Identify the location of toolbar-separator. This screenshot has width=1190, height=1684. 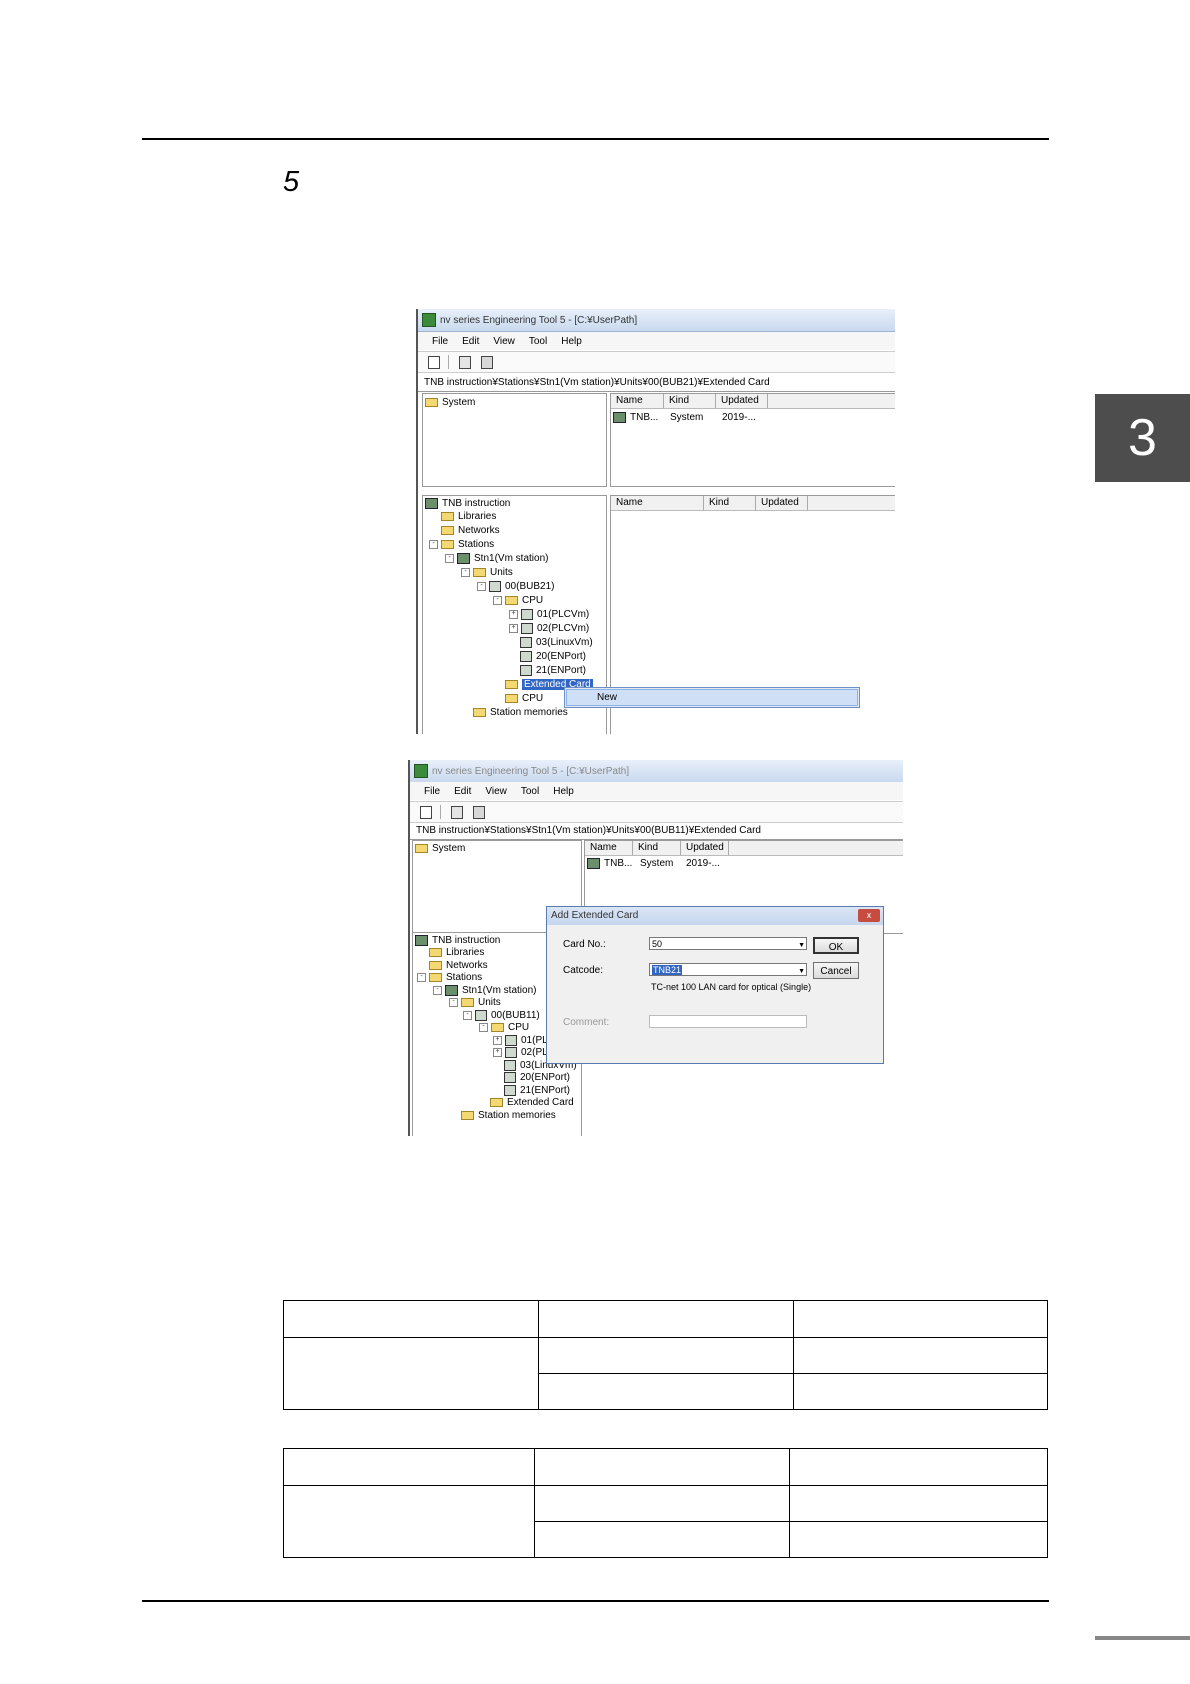
(448, 362).